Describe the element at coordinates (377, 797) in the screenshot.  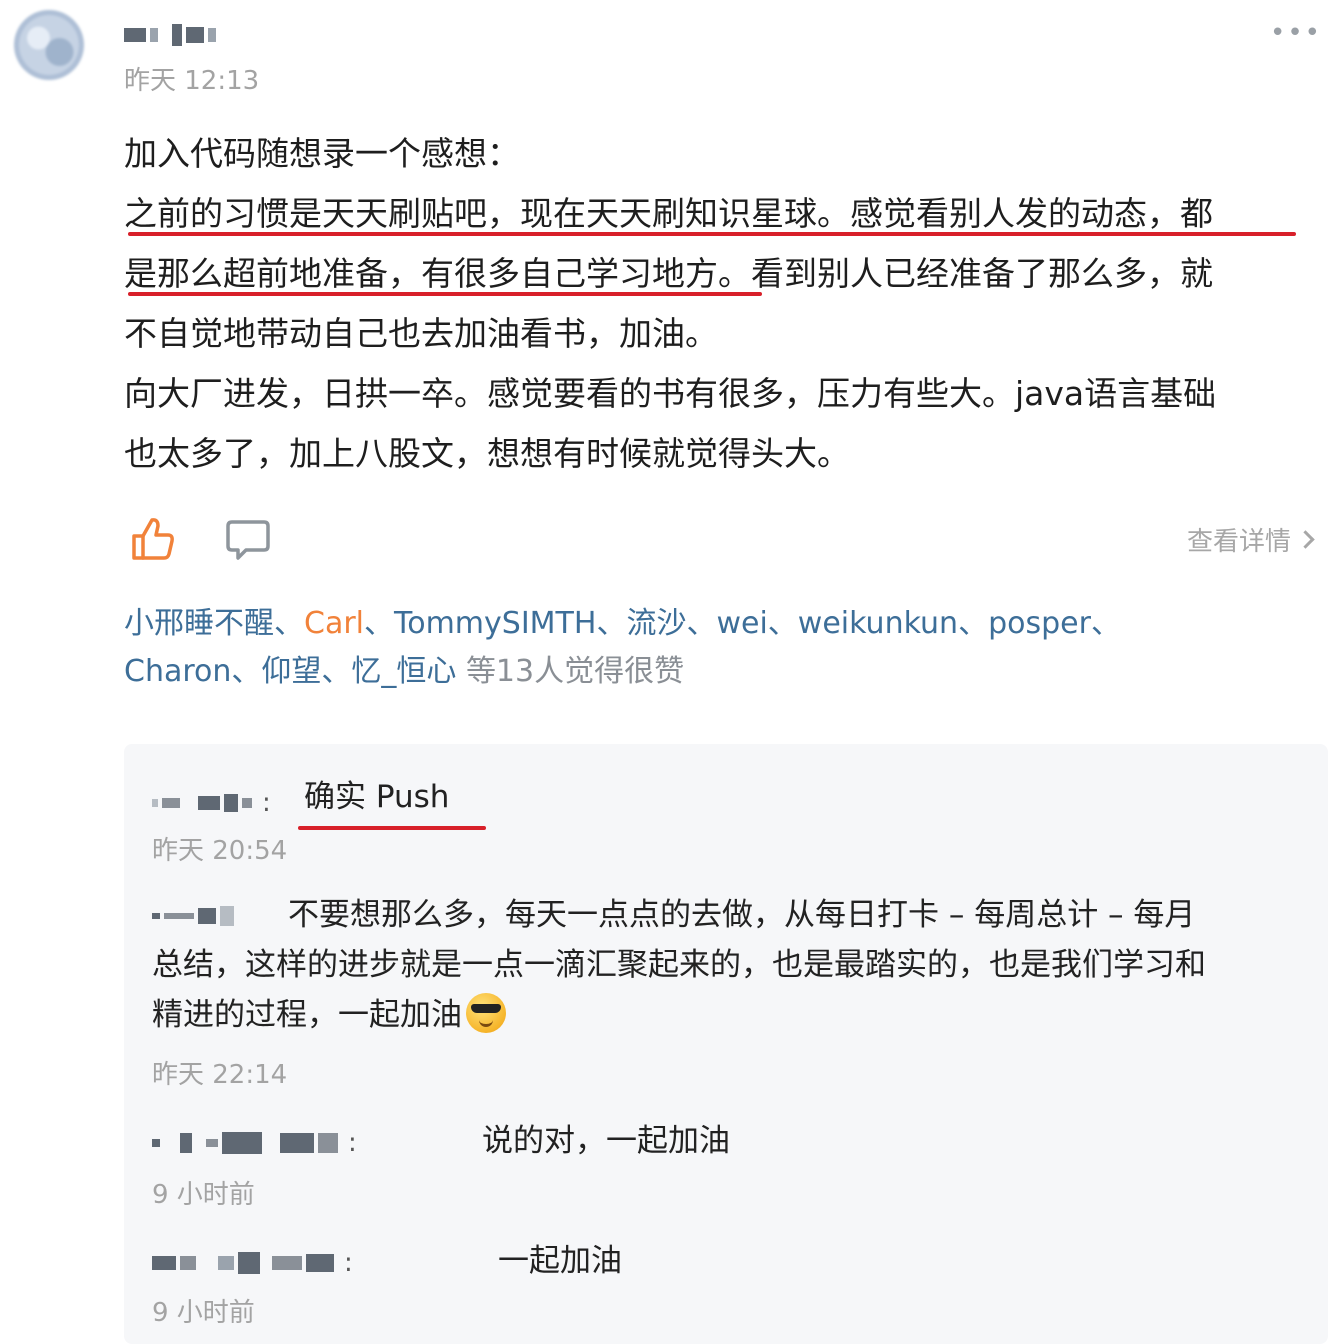
I see `comment-text: 确实 Push` at that location.